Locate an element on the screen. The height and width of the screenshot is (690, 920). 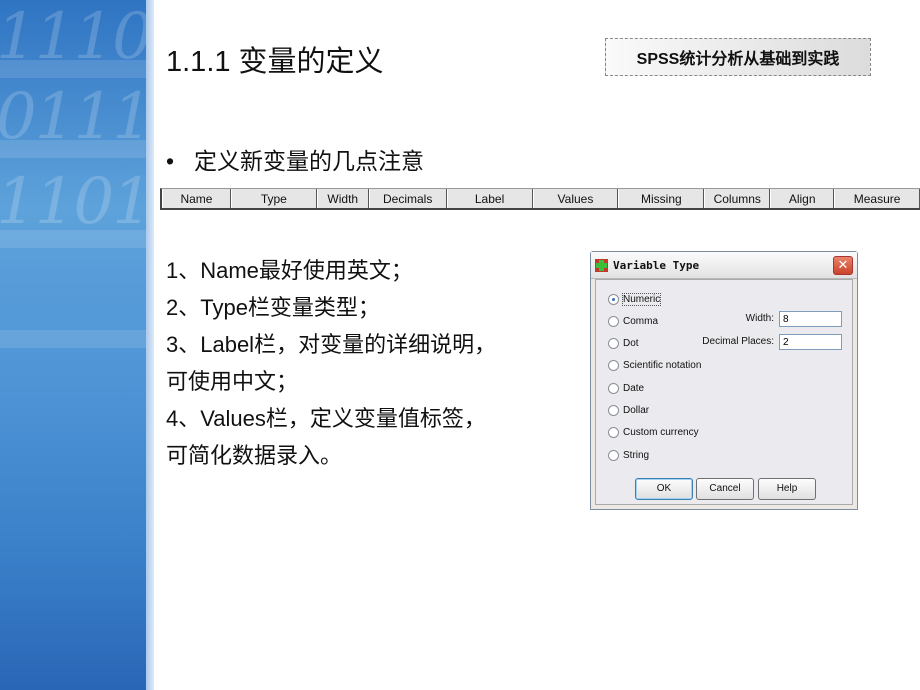
bullet-point: • 定义新变量的几点注意 is located at coordinates (295, 159).